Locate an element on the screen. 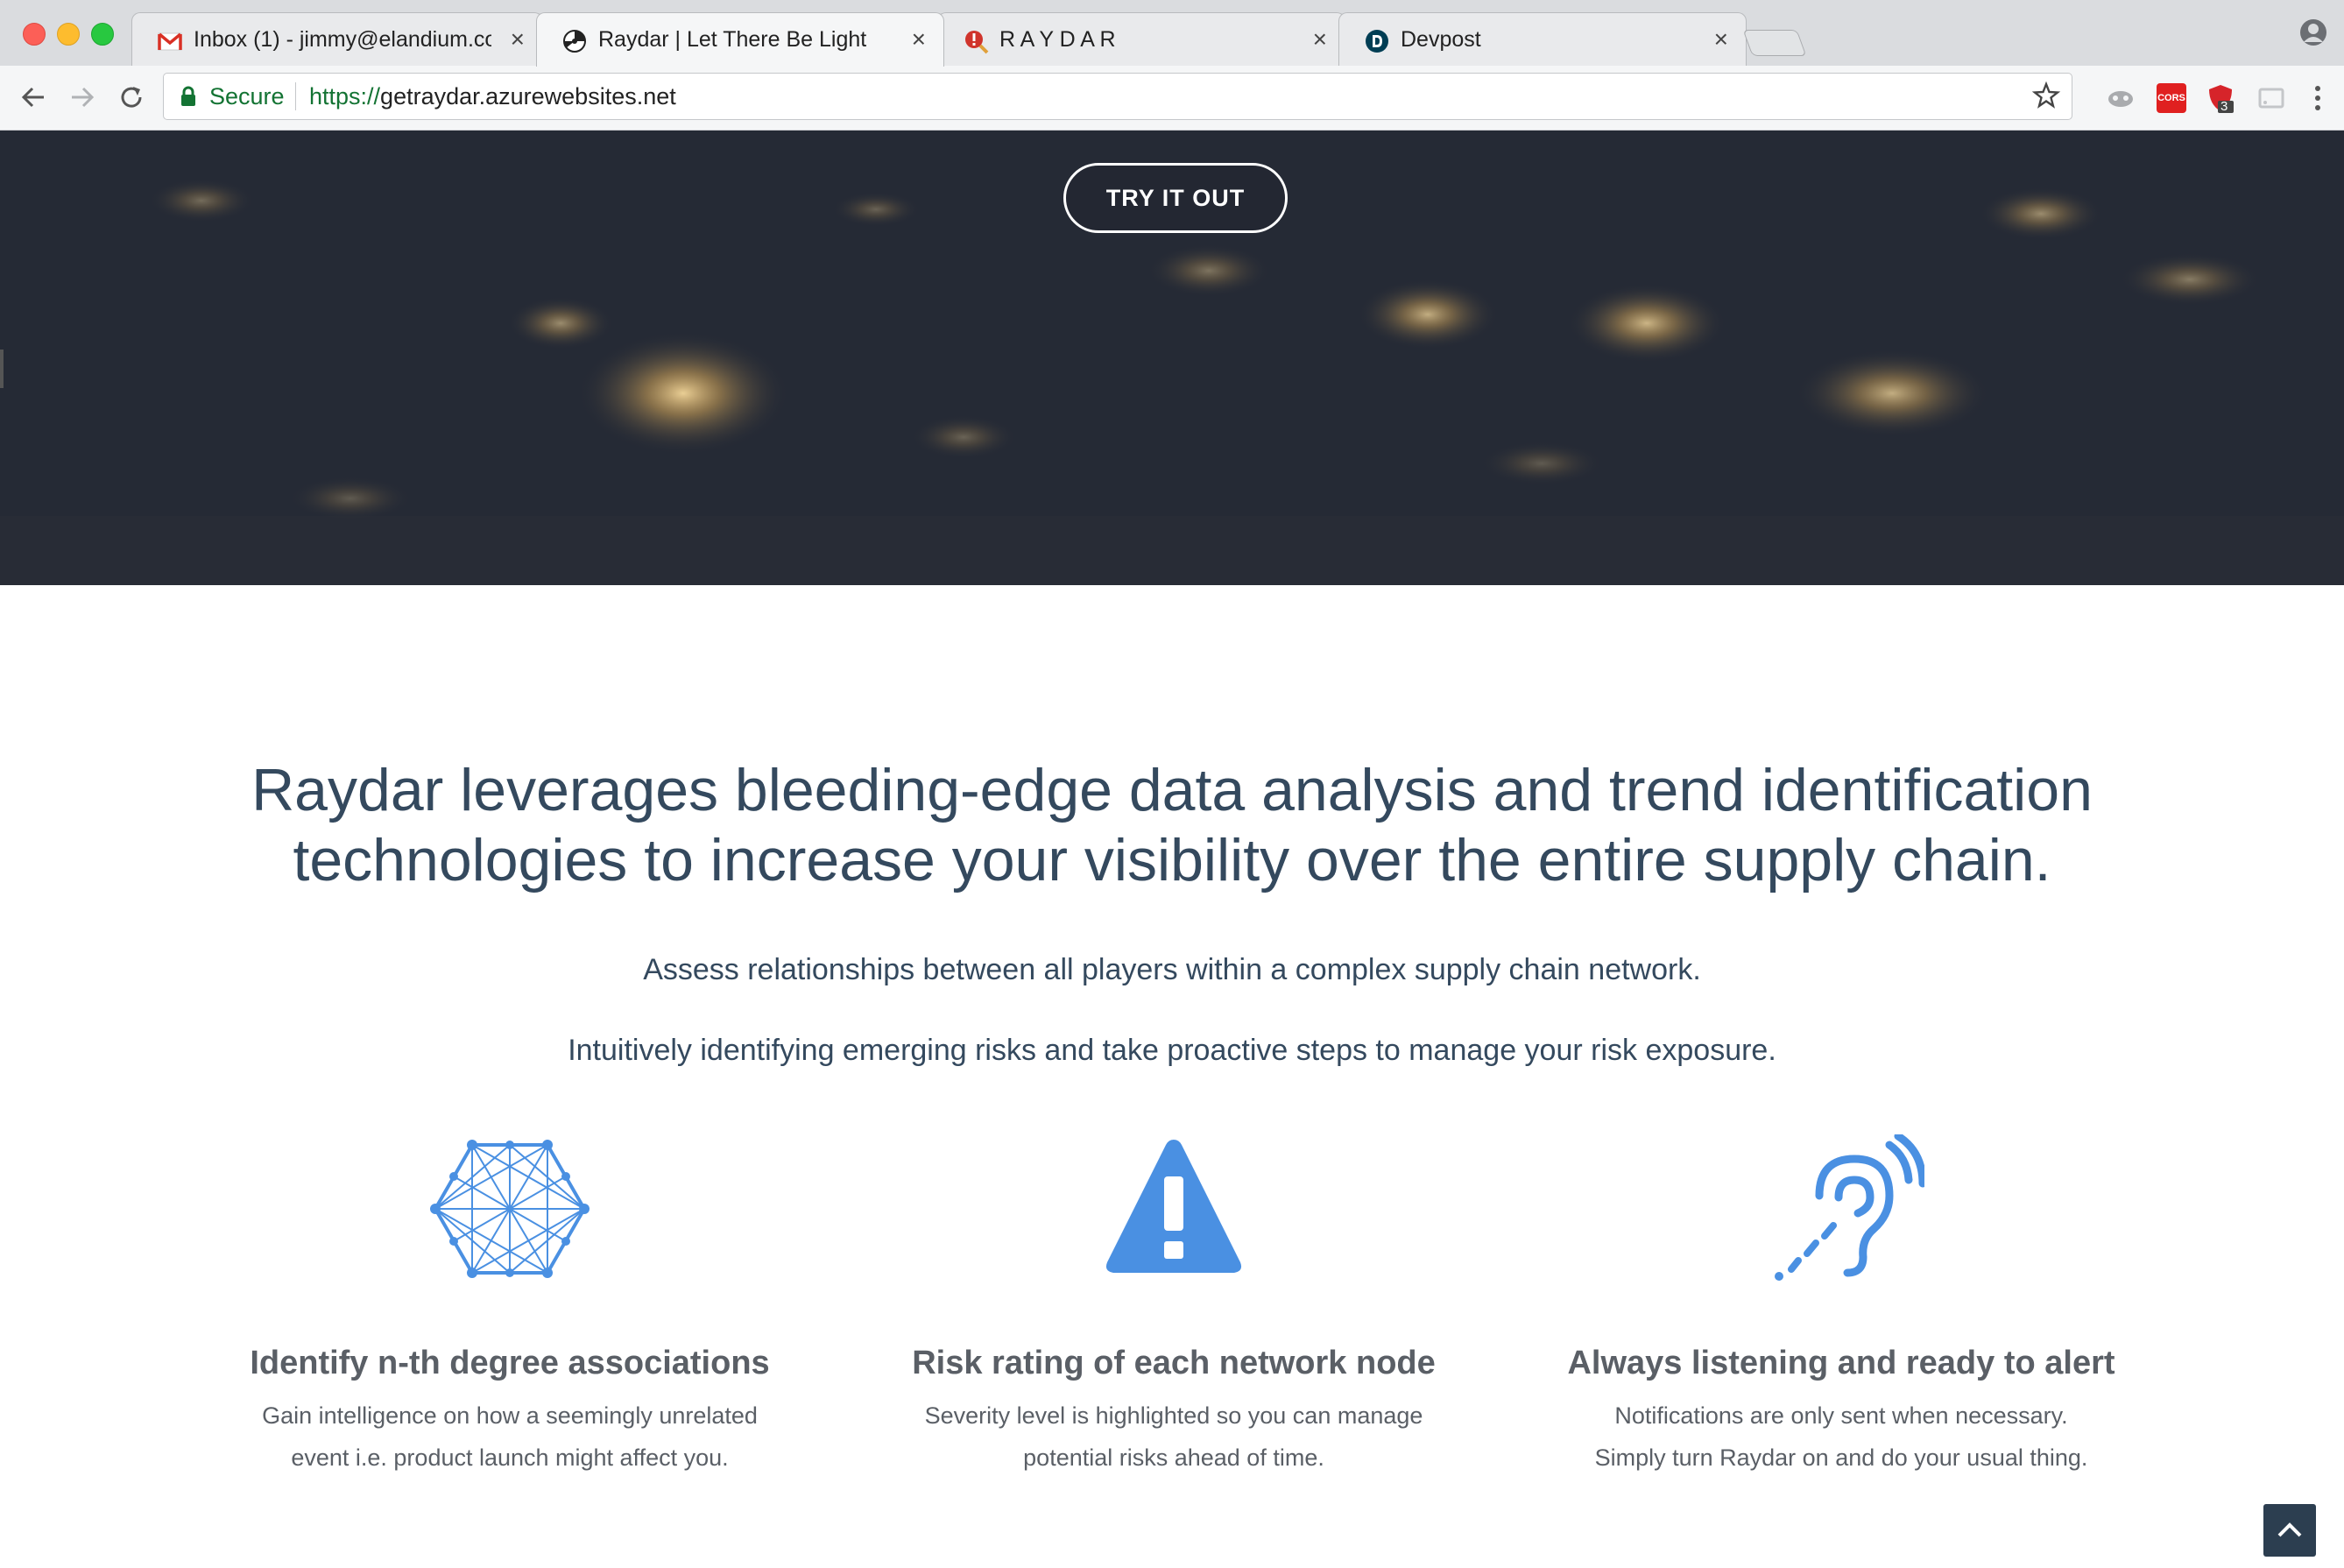  listening-ear-icon is located at coordinates (1849, 1207).